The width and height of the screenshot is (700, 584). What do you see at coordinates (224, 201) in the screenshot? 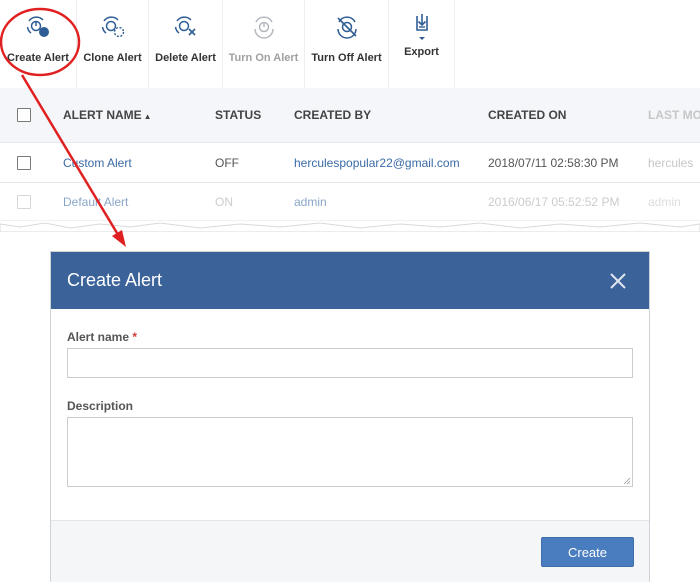
I see `alert-status: ON` at bounding box center [224, 201].